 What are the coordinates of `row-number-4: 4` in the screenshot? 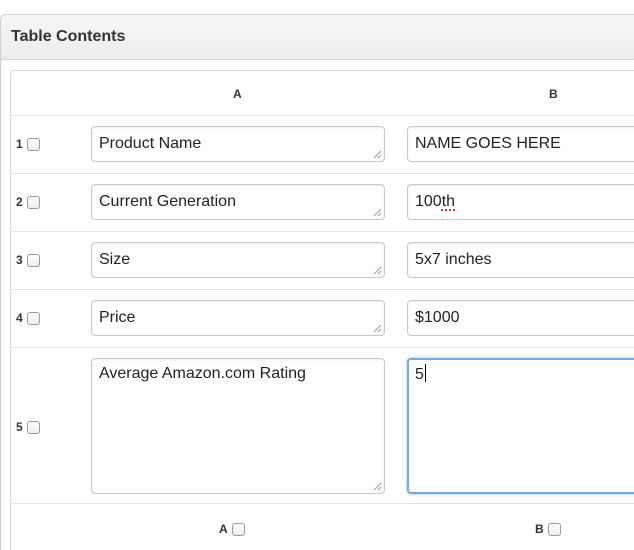 It's located at (28, 318).